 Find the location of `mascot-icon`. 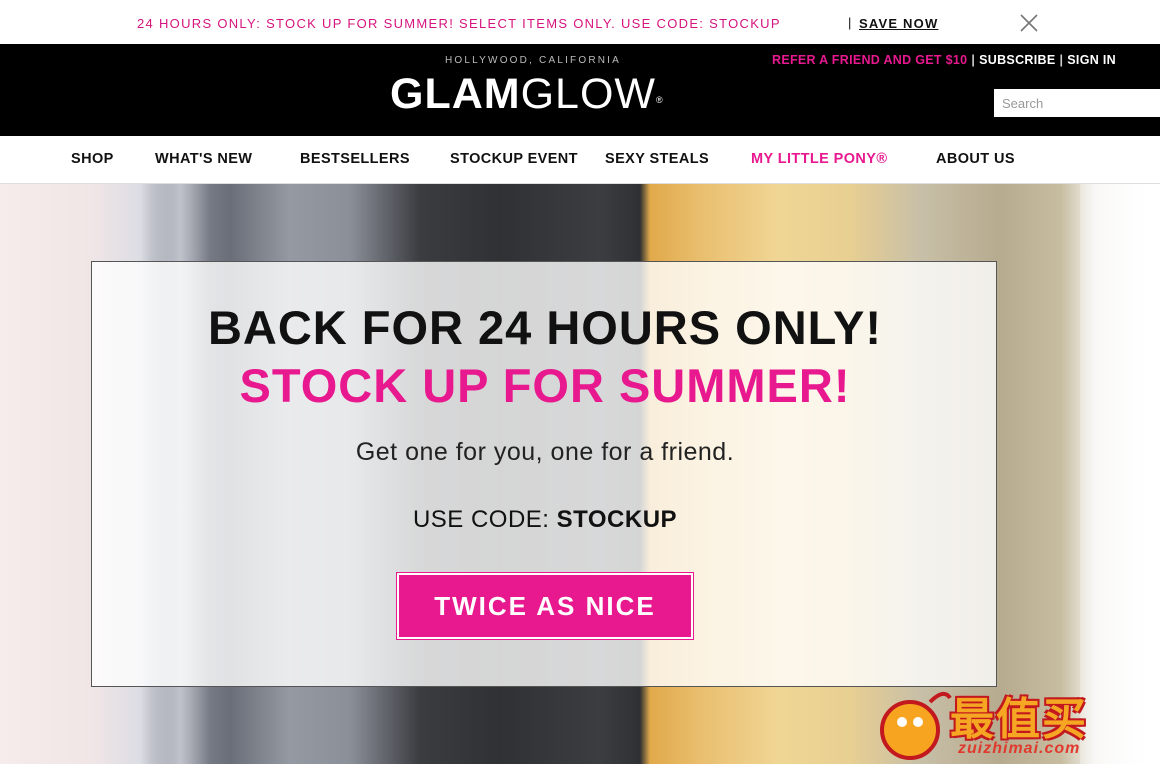

mascot-icon is located at coordinates (916, 725).